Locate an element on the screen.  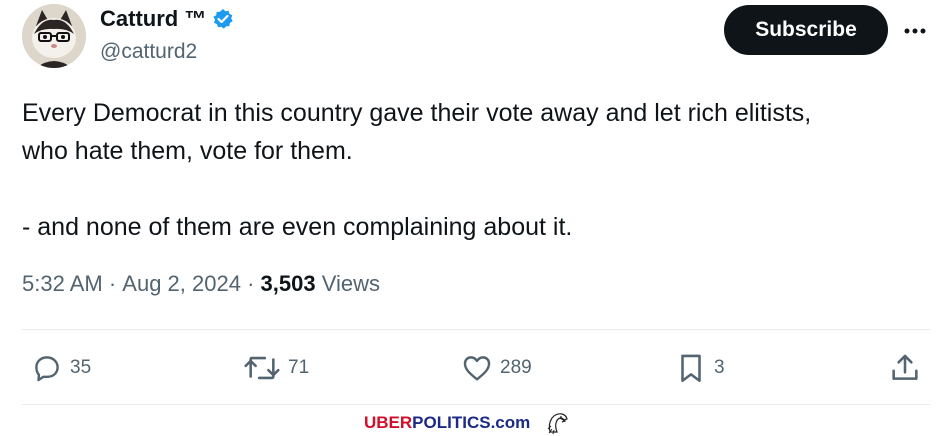
views-count: 3,503 is located at coordinates (288, 283).